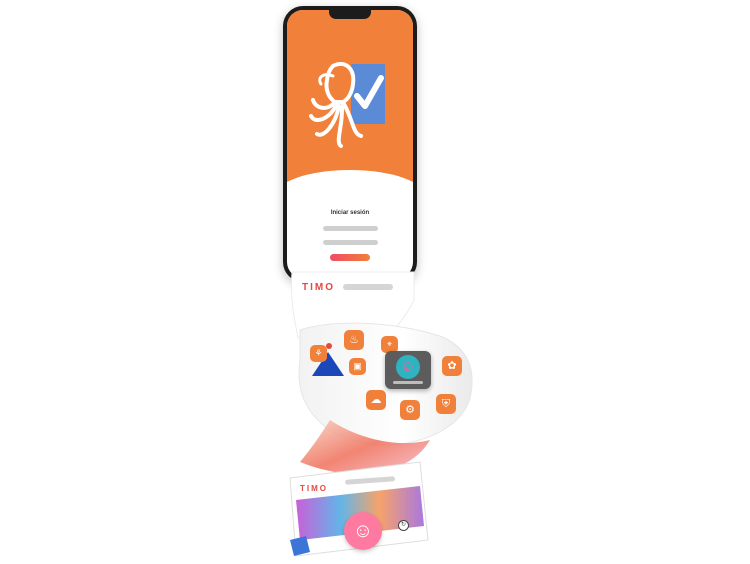  Describe the element at coordinates (314, 488) in the screenshot. I see `timo-logo-bottom: TIMO` at that location.